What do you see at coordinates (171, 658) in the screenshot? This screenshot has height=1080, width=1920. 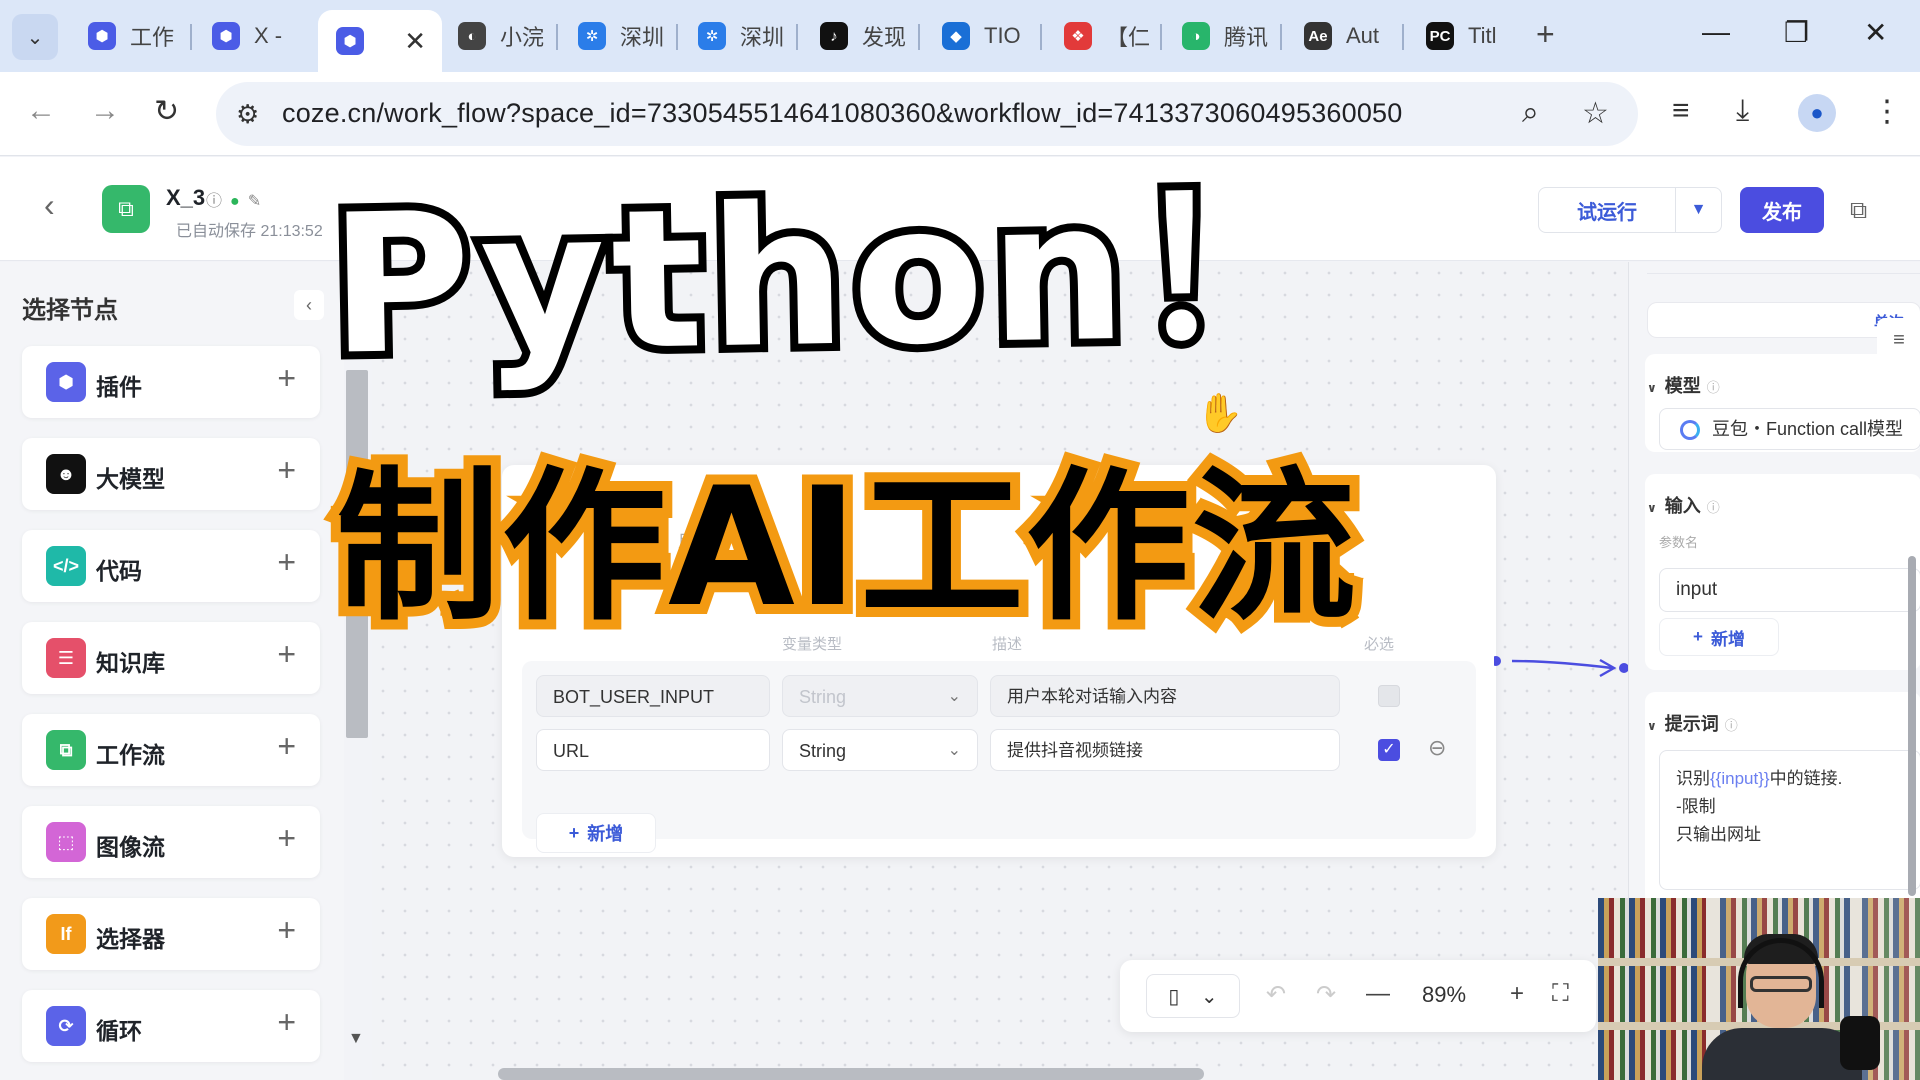 I see `node-card: ☰ 知识库 +` at bounding box center [171, 658].